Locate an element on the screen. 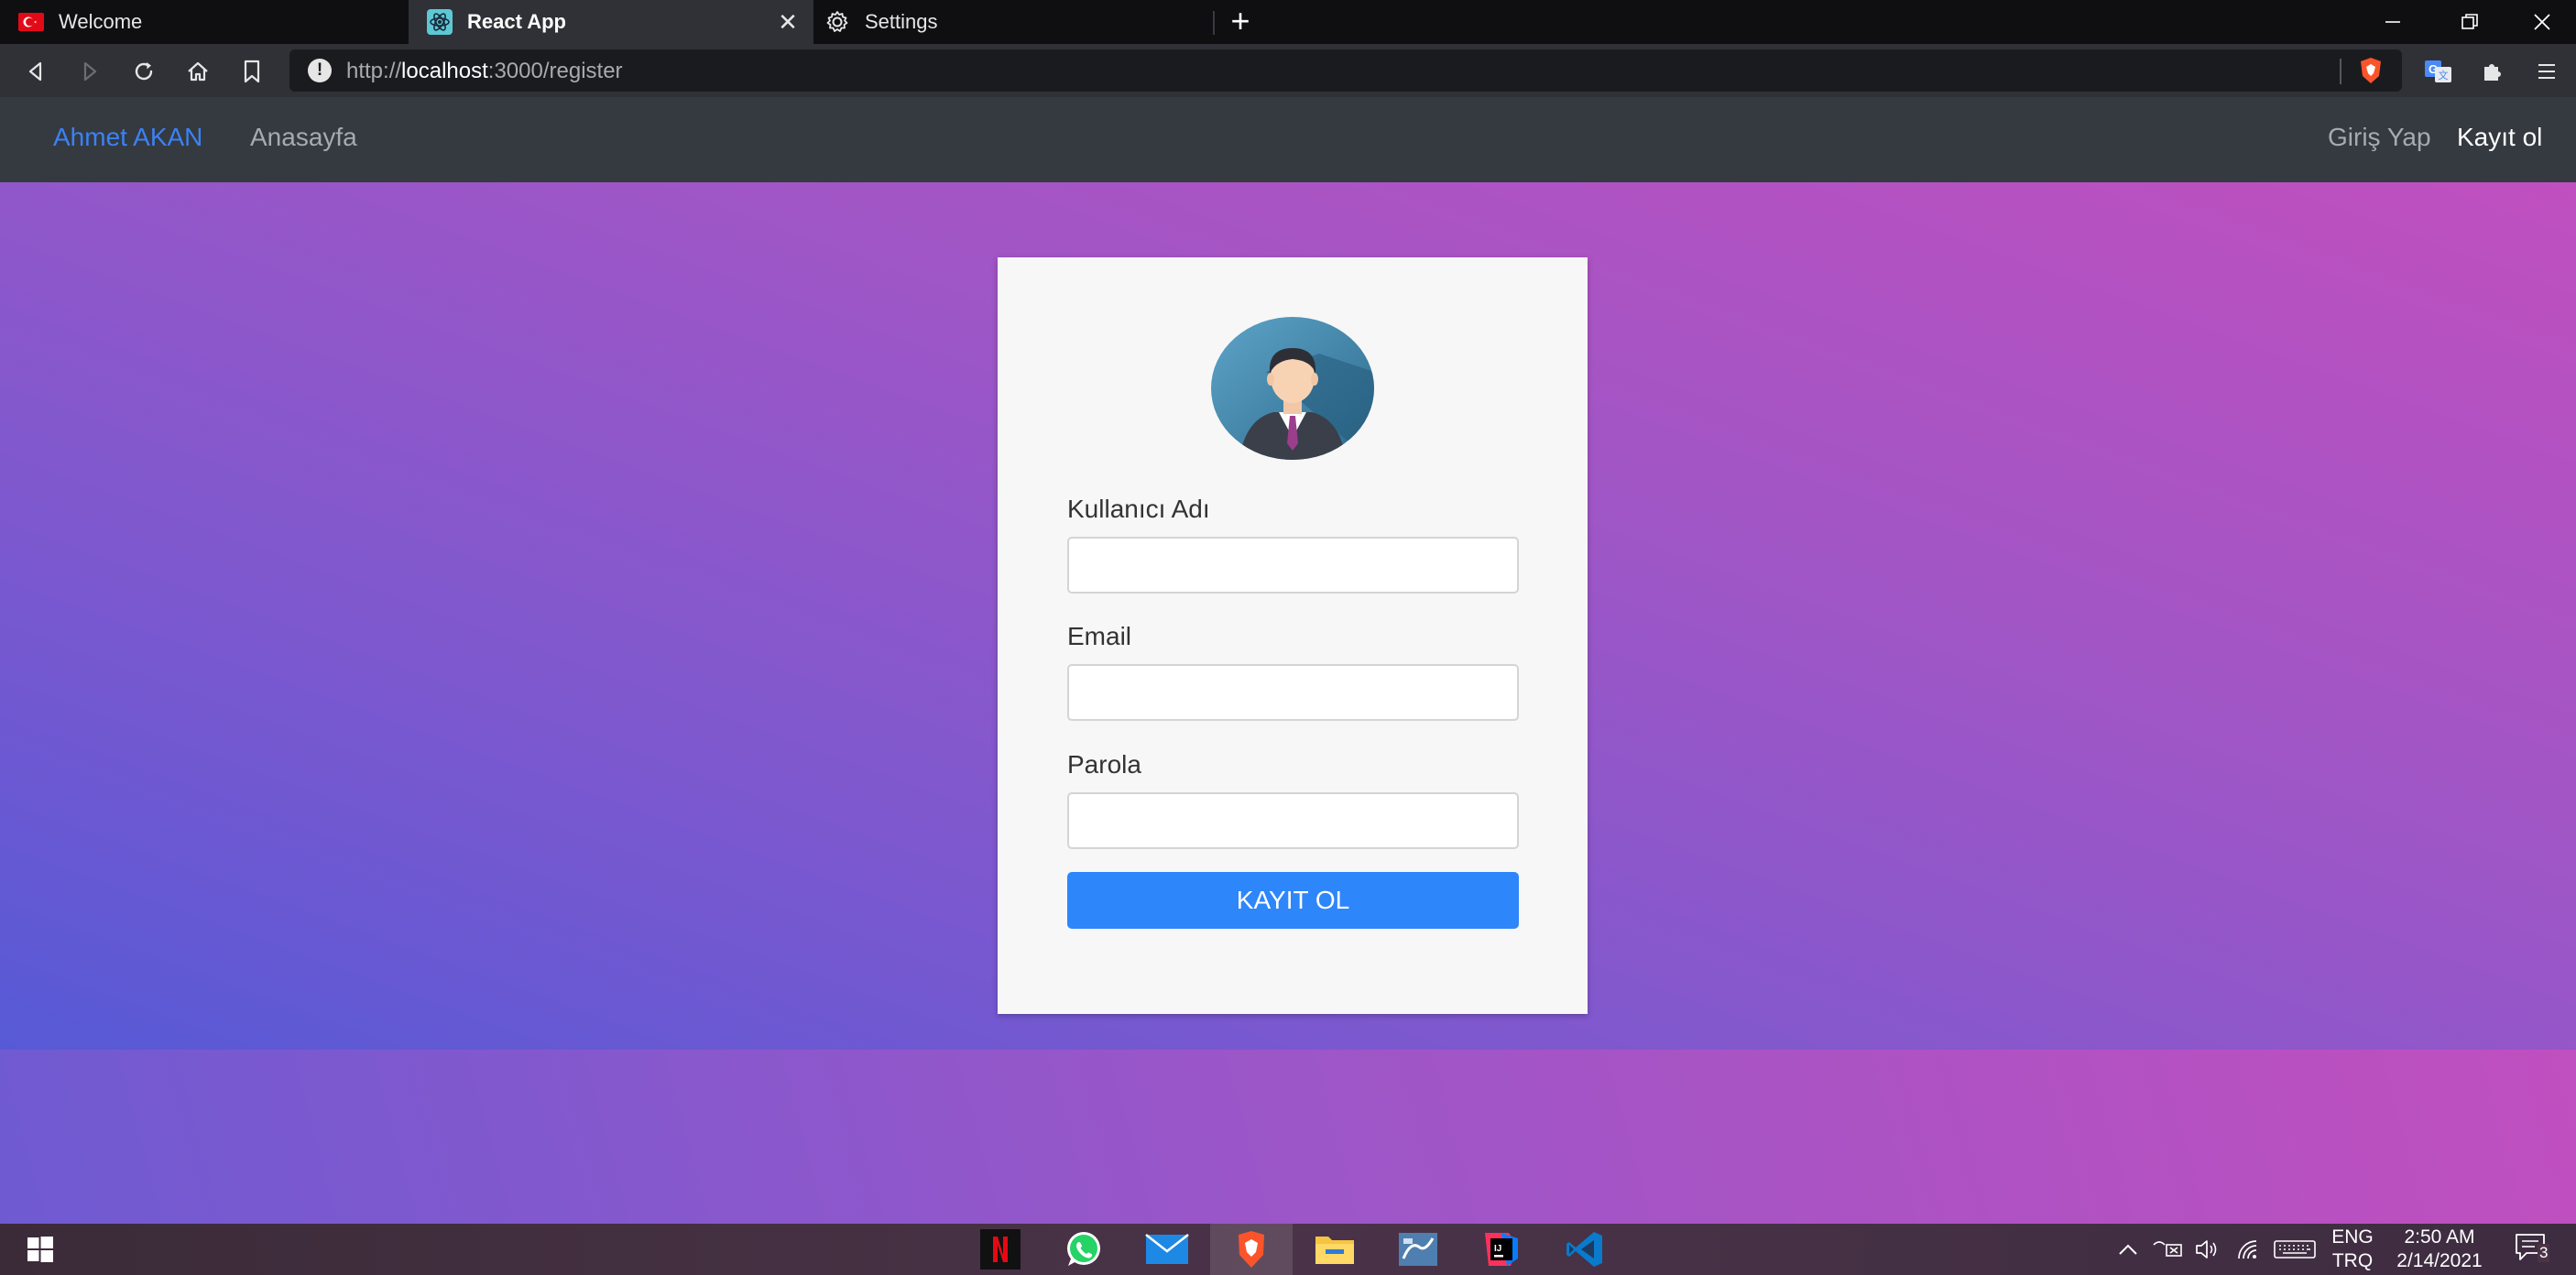 The width and height of the screenshot is (2576, 1275). language-primary: ENG is located at coordinates (2353, 1237).